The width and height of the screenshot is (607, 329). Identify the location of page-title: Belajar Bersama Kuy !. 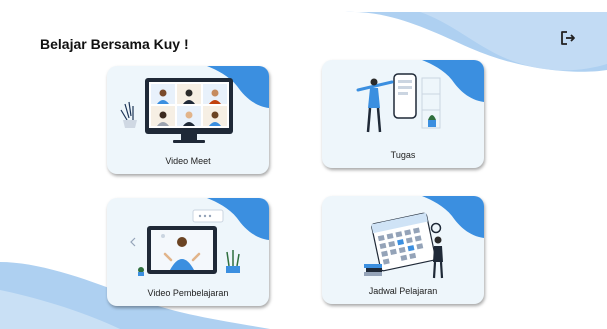
(114, 44).